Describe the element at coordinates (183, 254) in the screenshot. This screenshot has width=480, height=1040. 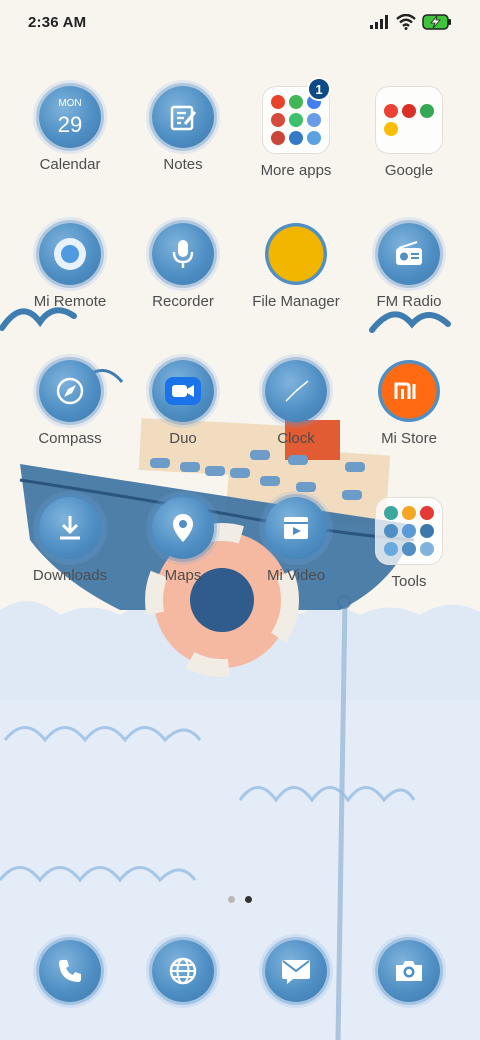
I see `microphone-icon` at that location.